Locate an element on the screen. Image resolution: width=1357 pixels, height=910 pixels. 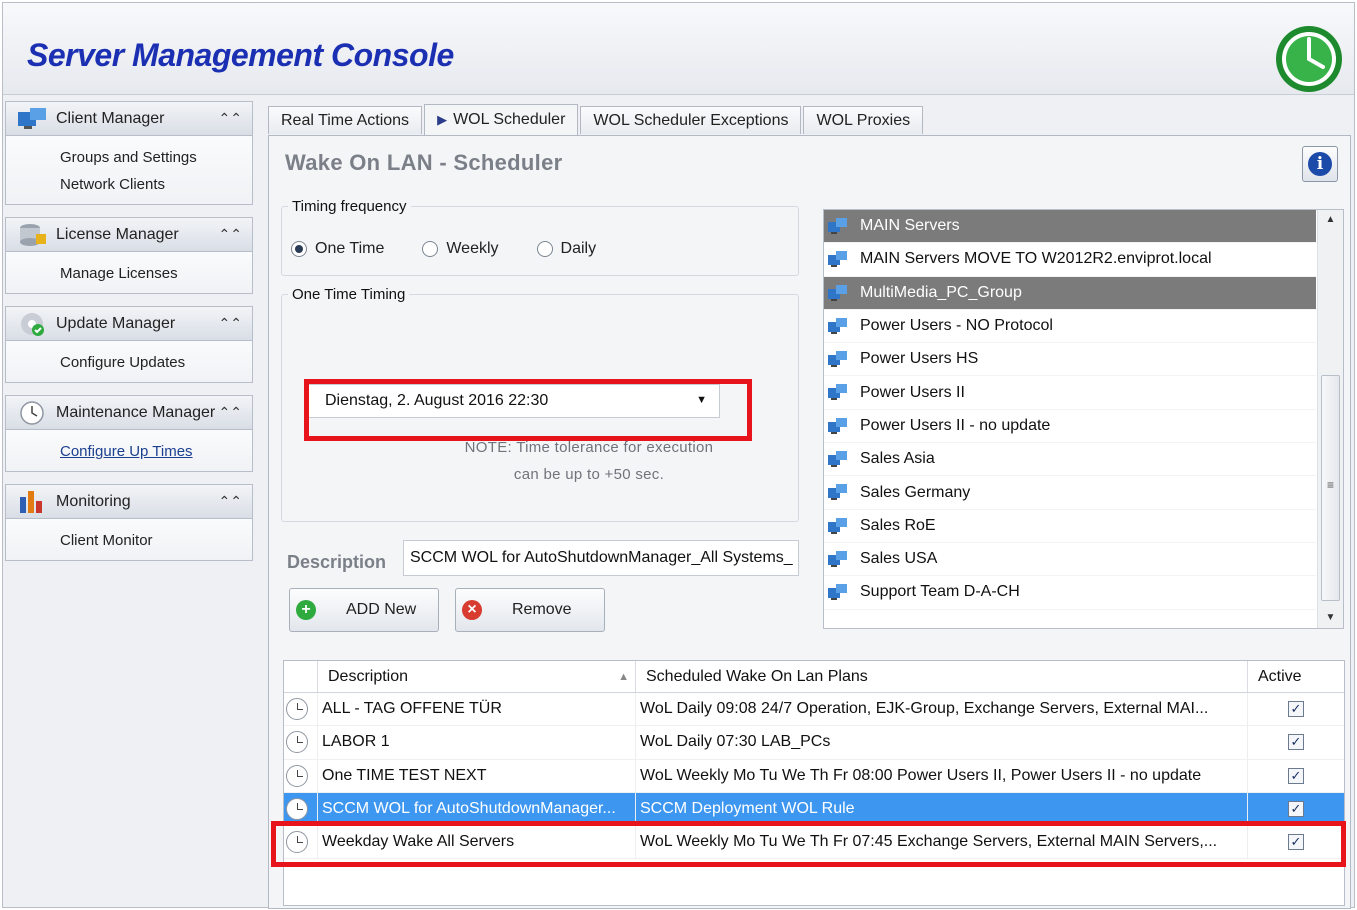
maintenance-manager-header: Maintenance Manager ⌃⌃ is located at coordinates (129, 413).